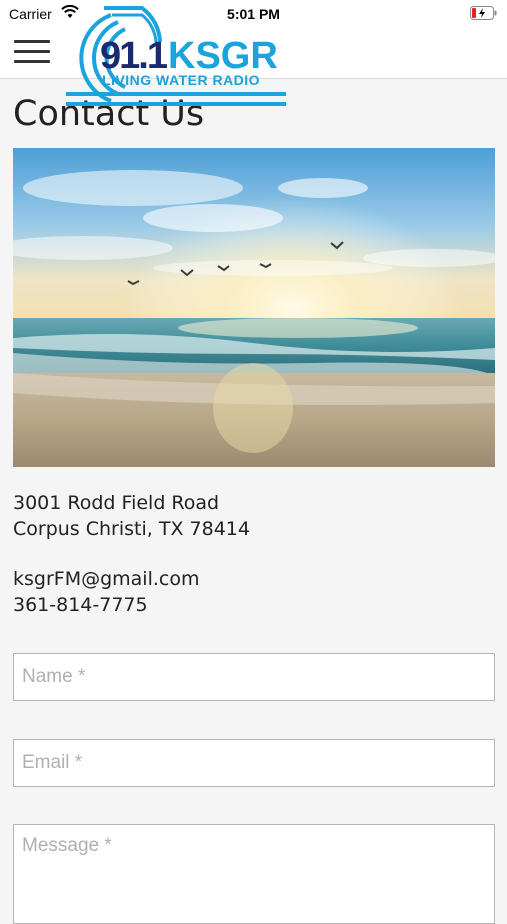 This screenshot has width=507, height=924. I want to click on contact-block: ksgrFM@gmail.com 361-814-7775, so click(106, 592).